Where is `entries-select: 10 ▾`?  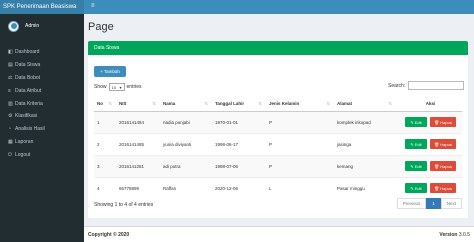
entries-select: 10 ▾ is located at coordinates (116, 87).